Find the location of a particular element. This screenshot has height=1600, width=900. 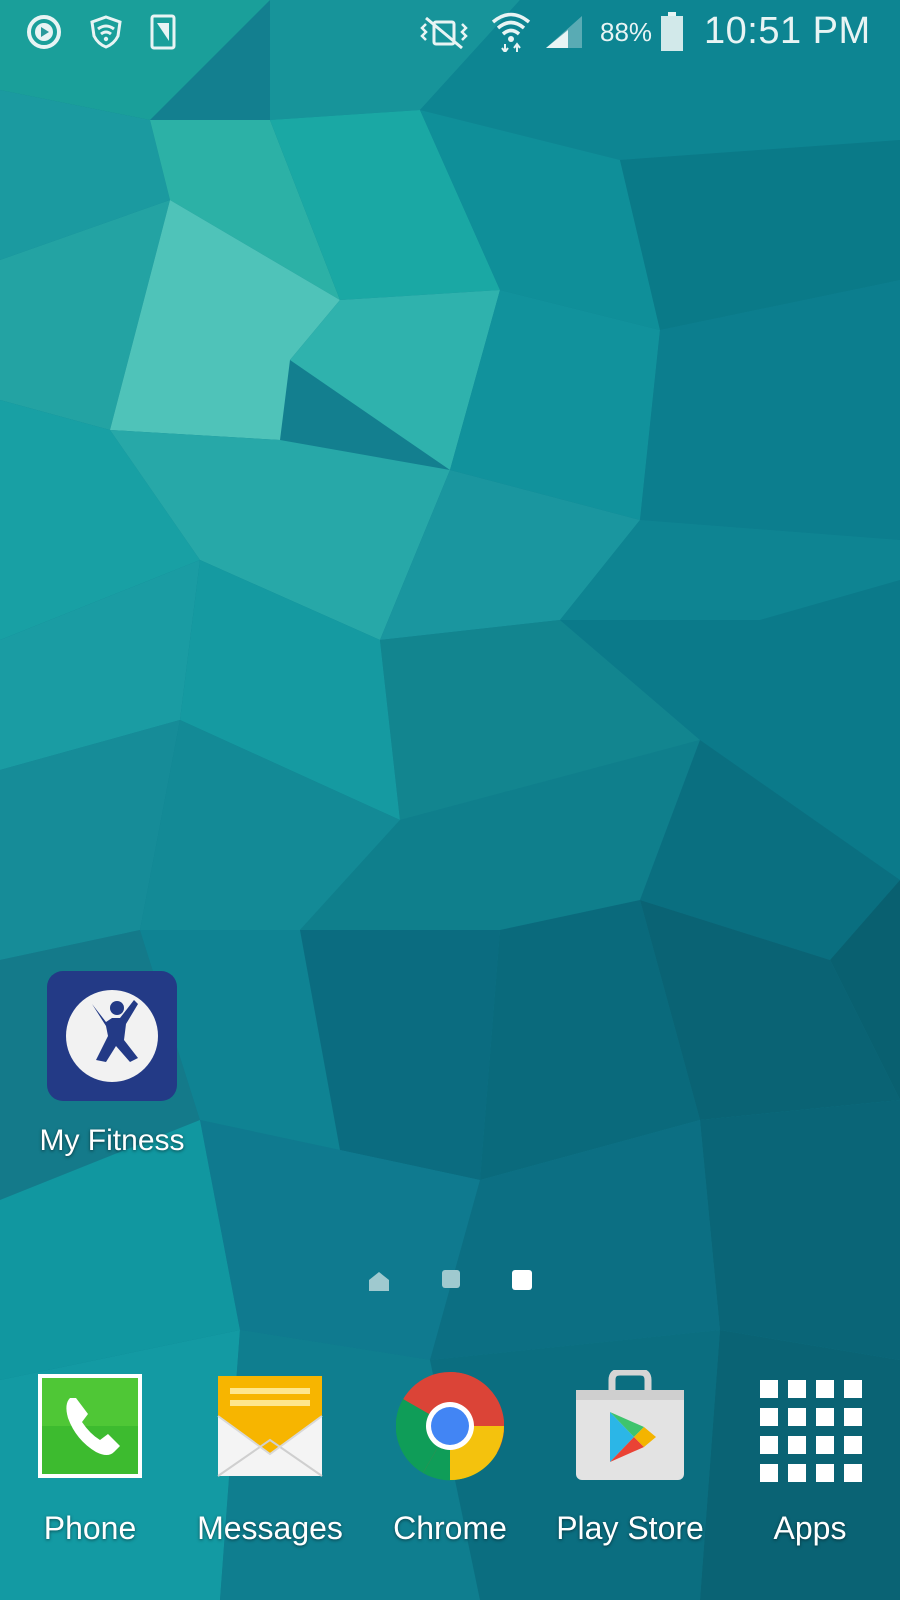

status-bar: 88% 10:51 PM is located at coordinates (450, 32).